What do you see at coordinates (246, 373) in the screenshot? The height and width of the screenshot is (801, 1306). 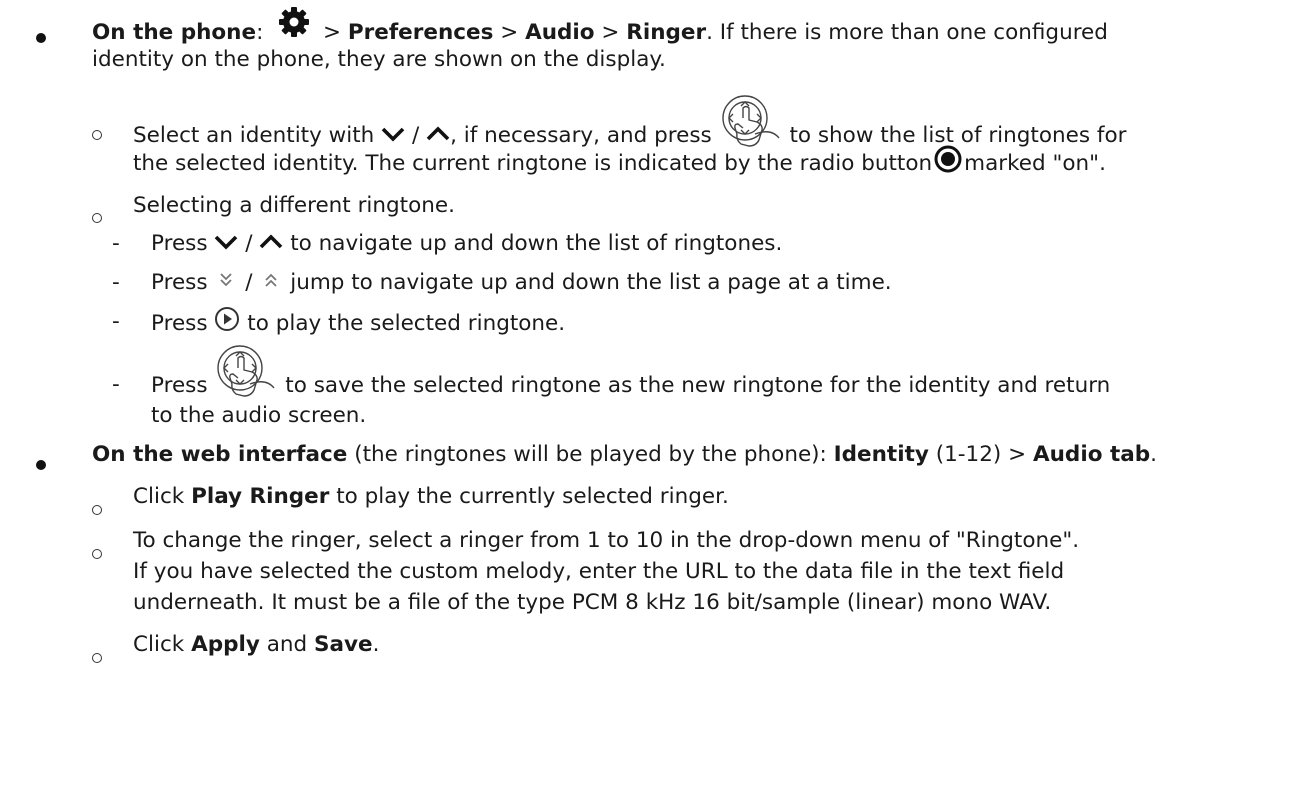 I see `navigation-key-press-icon` at bounding box center [246, 373].